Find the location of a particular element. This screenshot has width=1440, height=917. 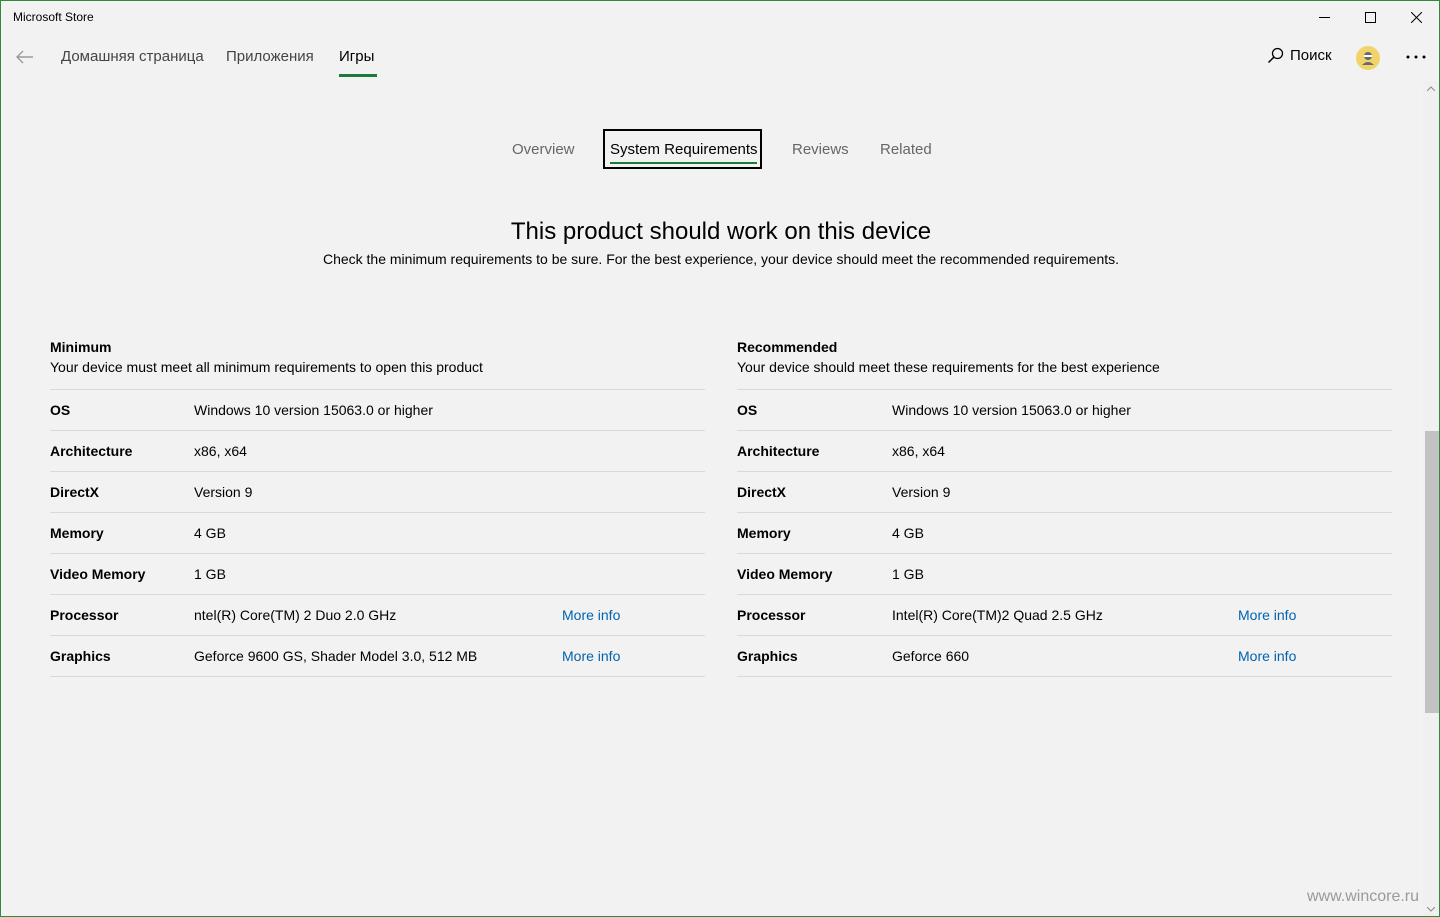

tab-related: Related is located at coordinates (906, 149).